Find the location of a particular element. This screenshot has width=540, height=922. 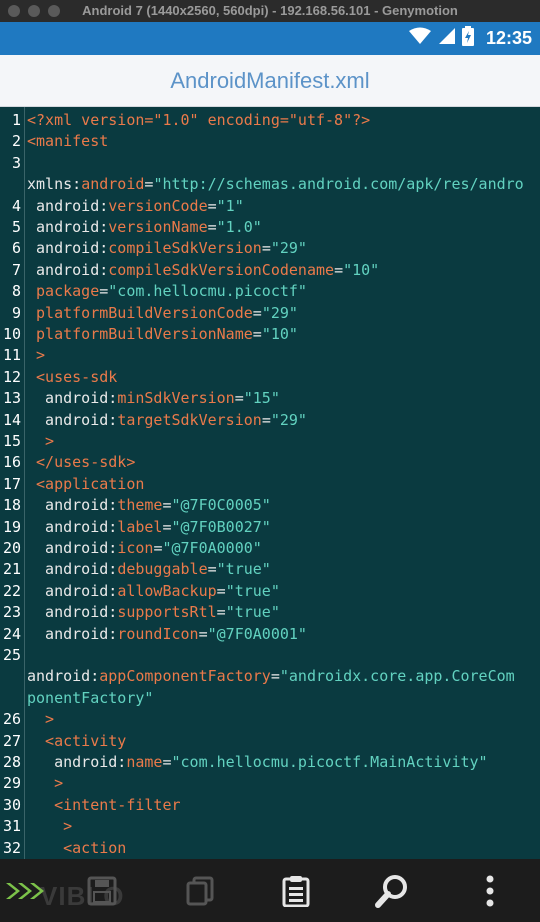

line-number: 14 is located at coordinates (11, 419).